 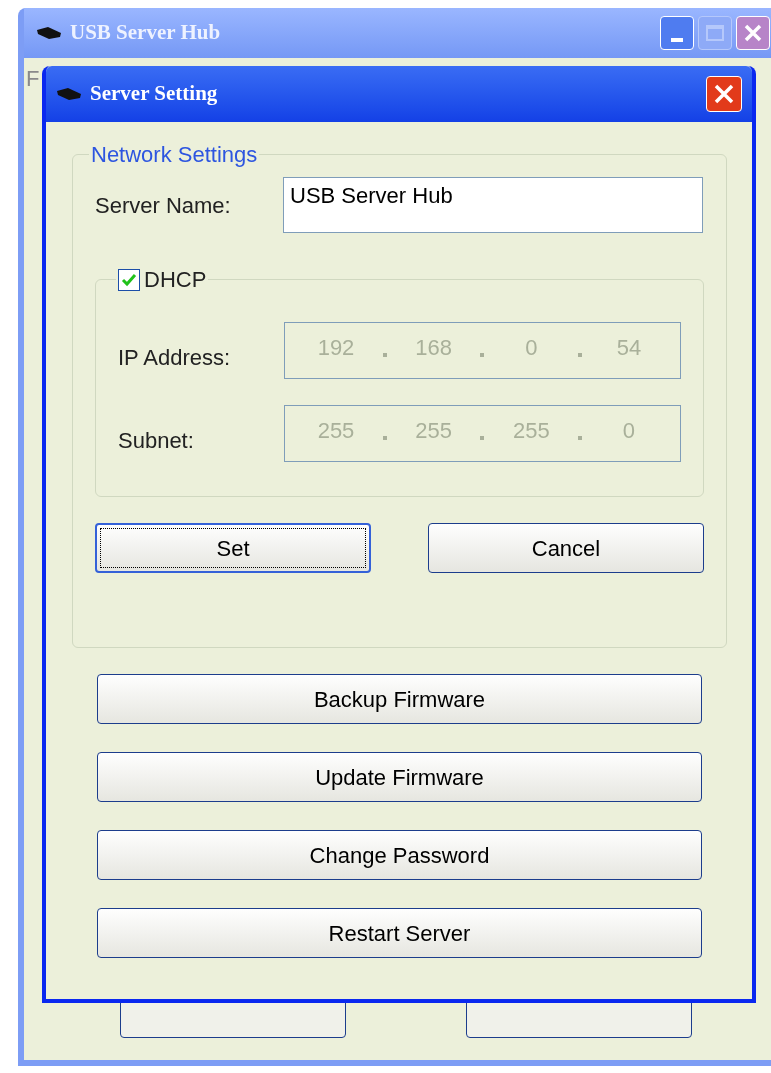 I want to click on dialog-button: Set, so click(x=233, y=548).